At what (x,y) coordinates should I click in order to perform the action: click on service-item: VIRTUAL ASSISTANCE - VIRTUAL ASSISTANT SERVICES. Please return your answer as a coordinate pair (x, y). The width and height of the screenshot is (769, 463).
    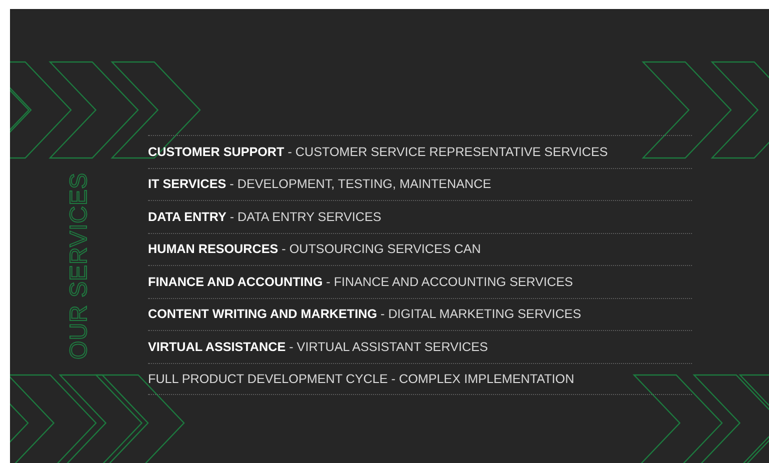
    Looking at the image, I should click on (318, 347).